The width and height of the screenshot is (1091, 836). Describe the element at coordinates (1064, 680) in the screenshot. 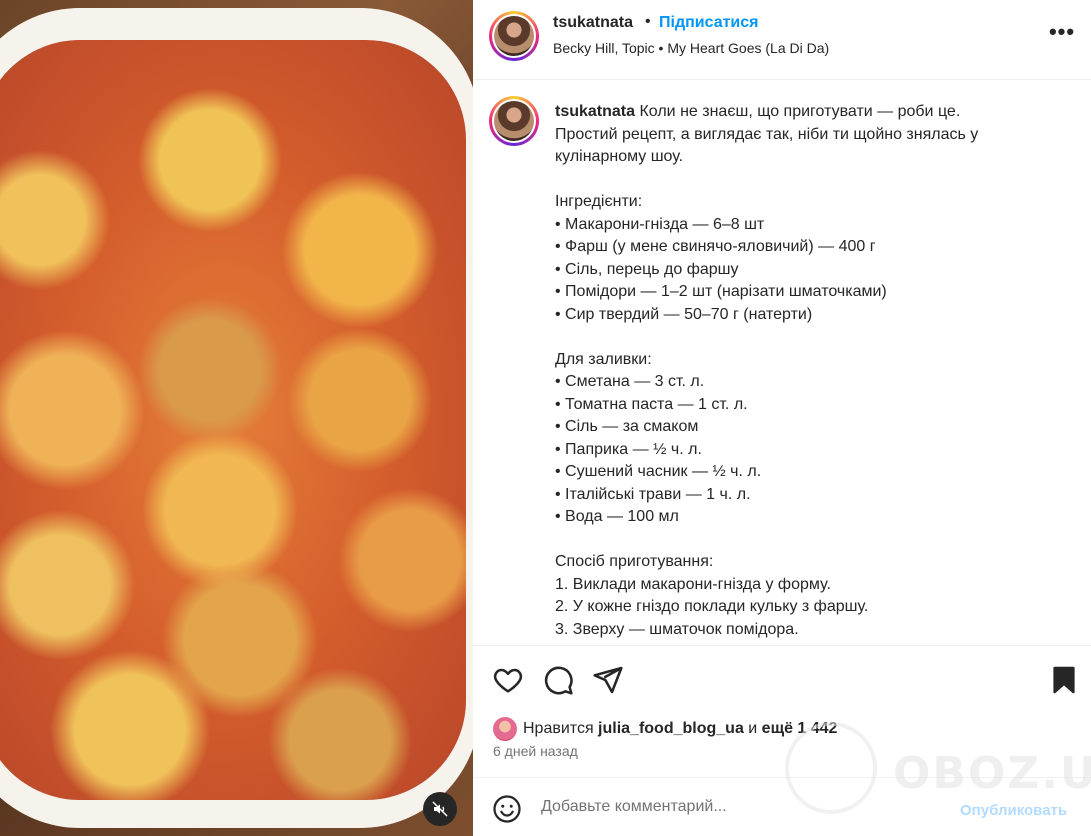

I see `bookmark-icon` at that location.